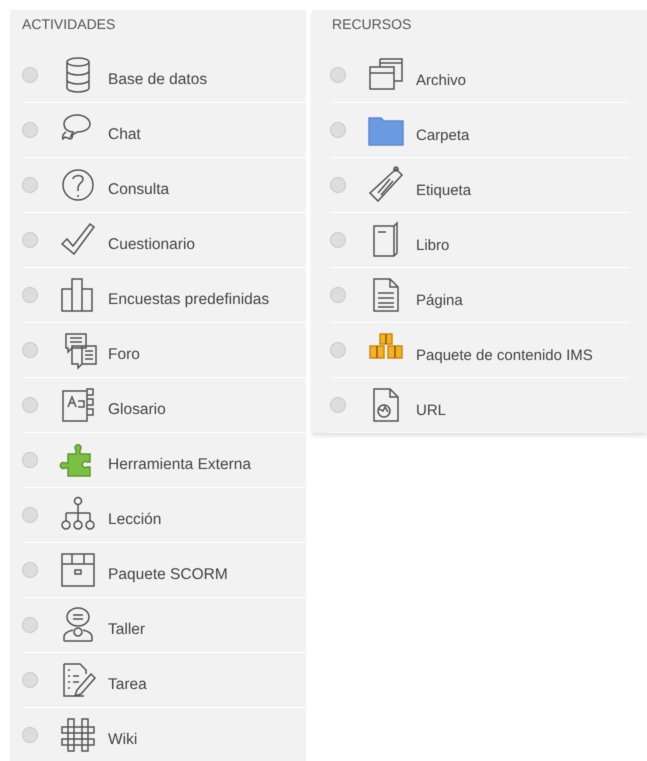 The image size is (647, 761). What do you see at coordinates (443, 130) in the screenshot?
I see `activity-label: Carpeta` at bounding box center [443, 130].